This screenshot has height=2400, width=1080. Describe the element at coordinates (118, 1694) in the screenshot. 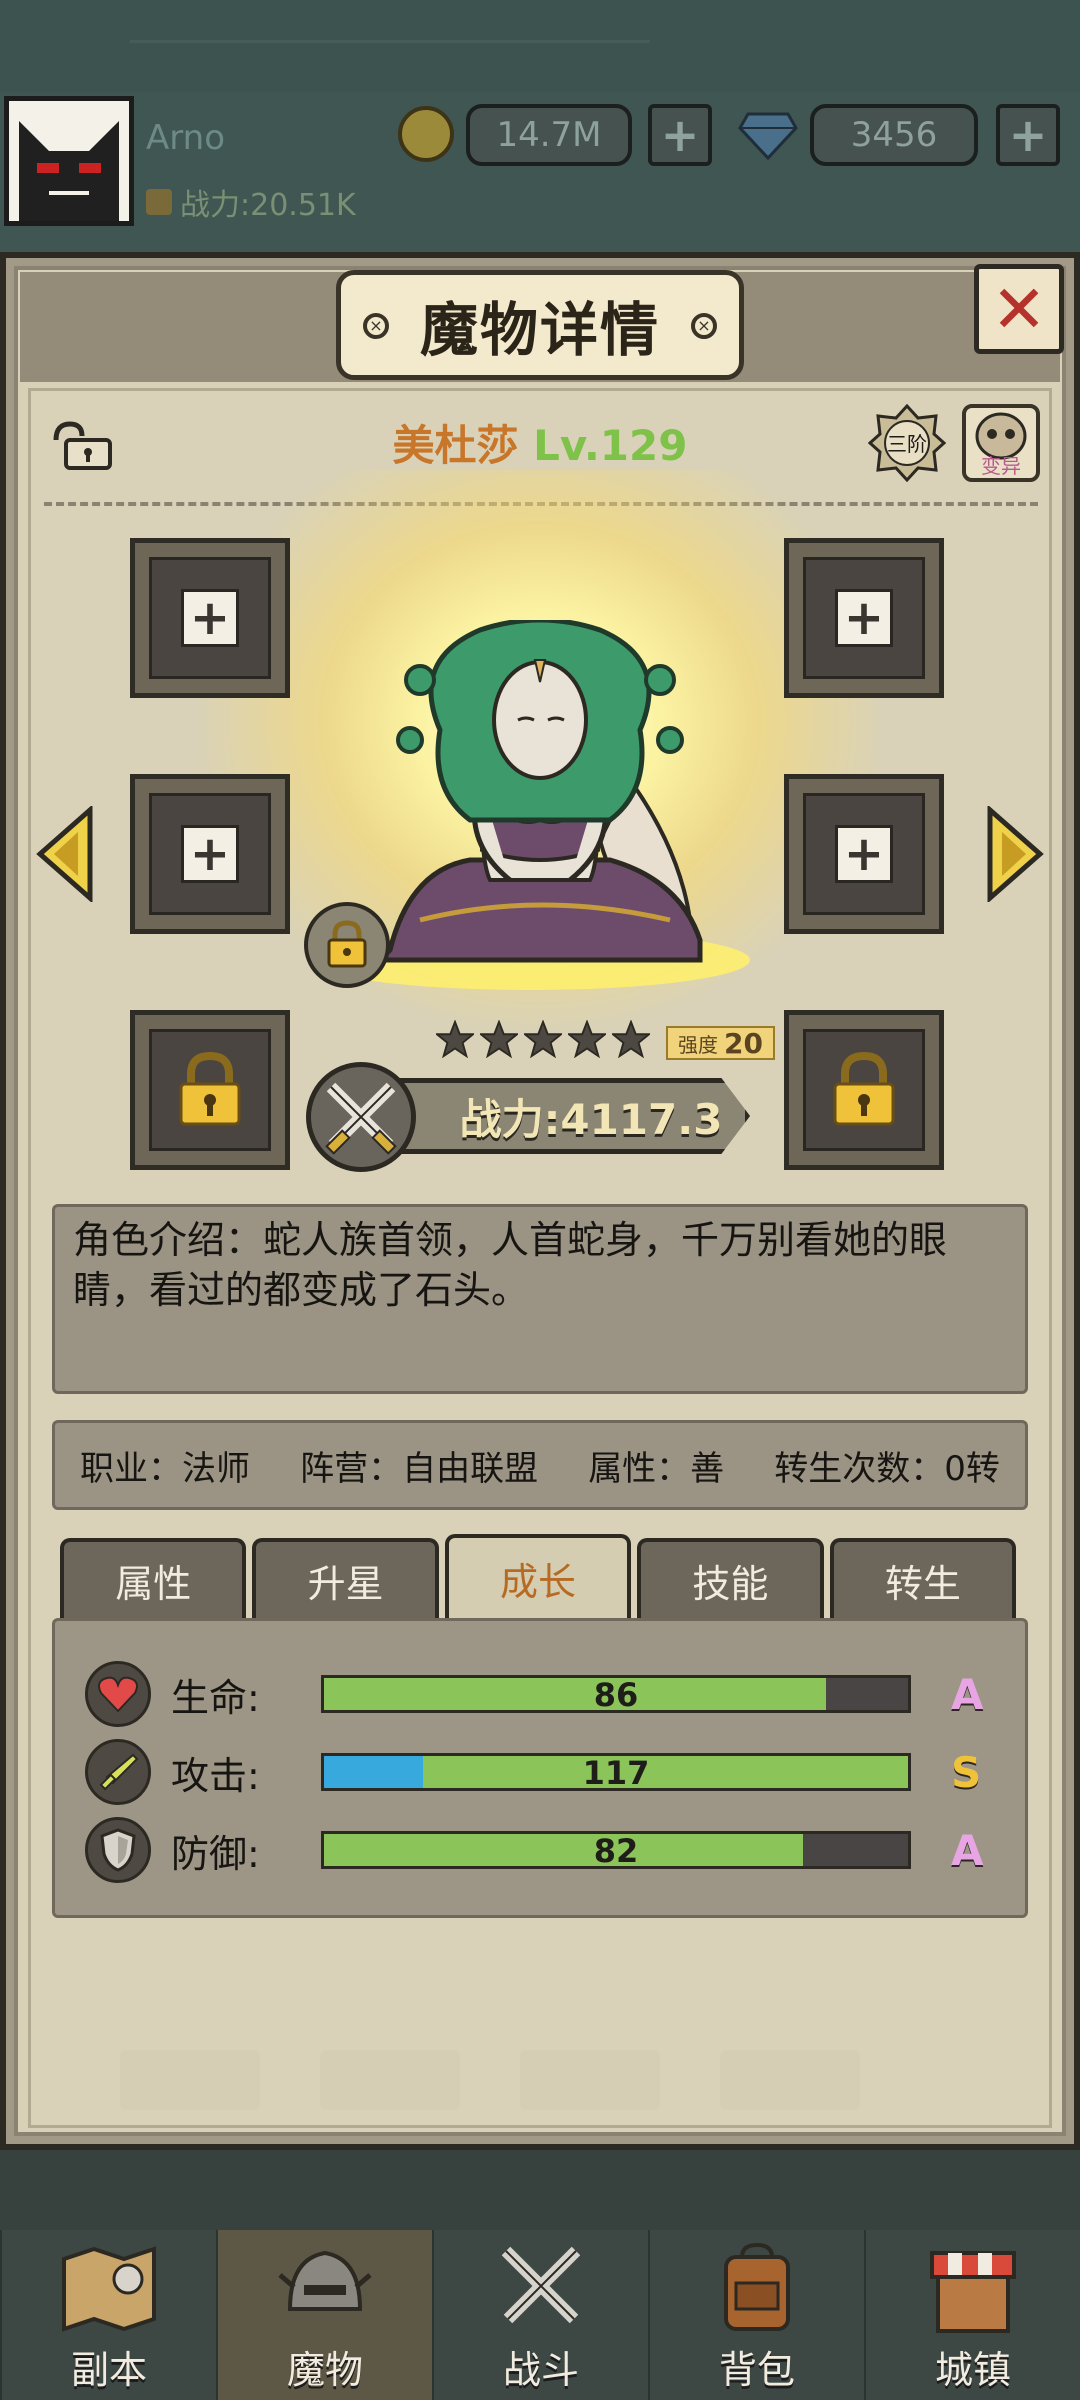

I see `heart-icon` at that location.